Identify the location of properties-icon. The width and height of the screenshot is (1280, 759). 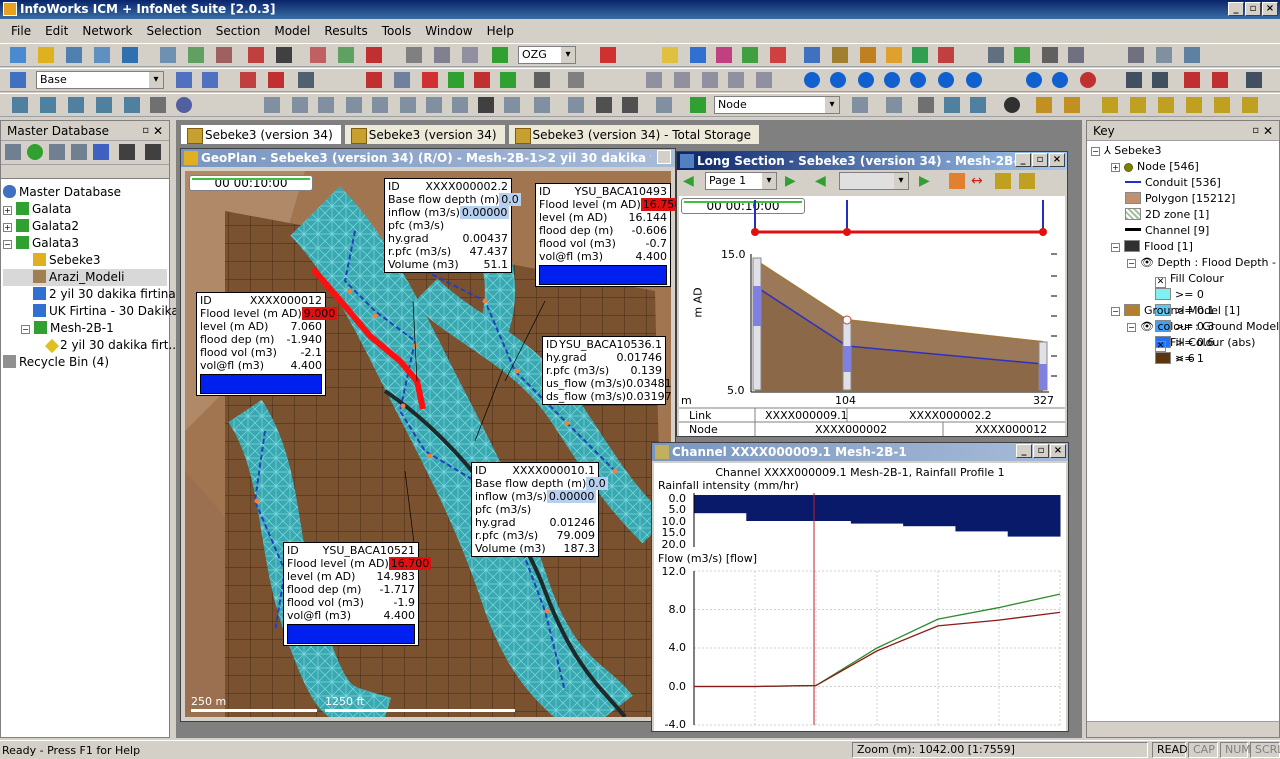
(1254, 80).